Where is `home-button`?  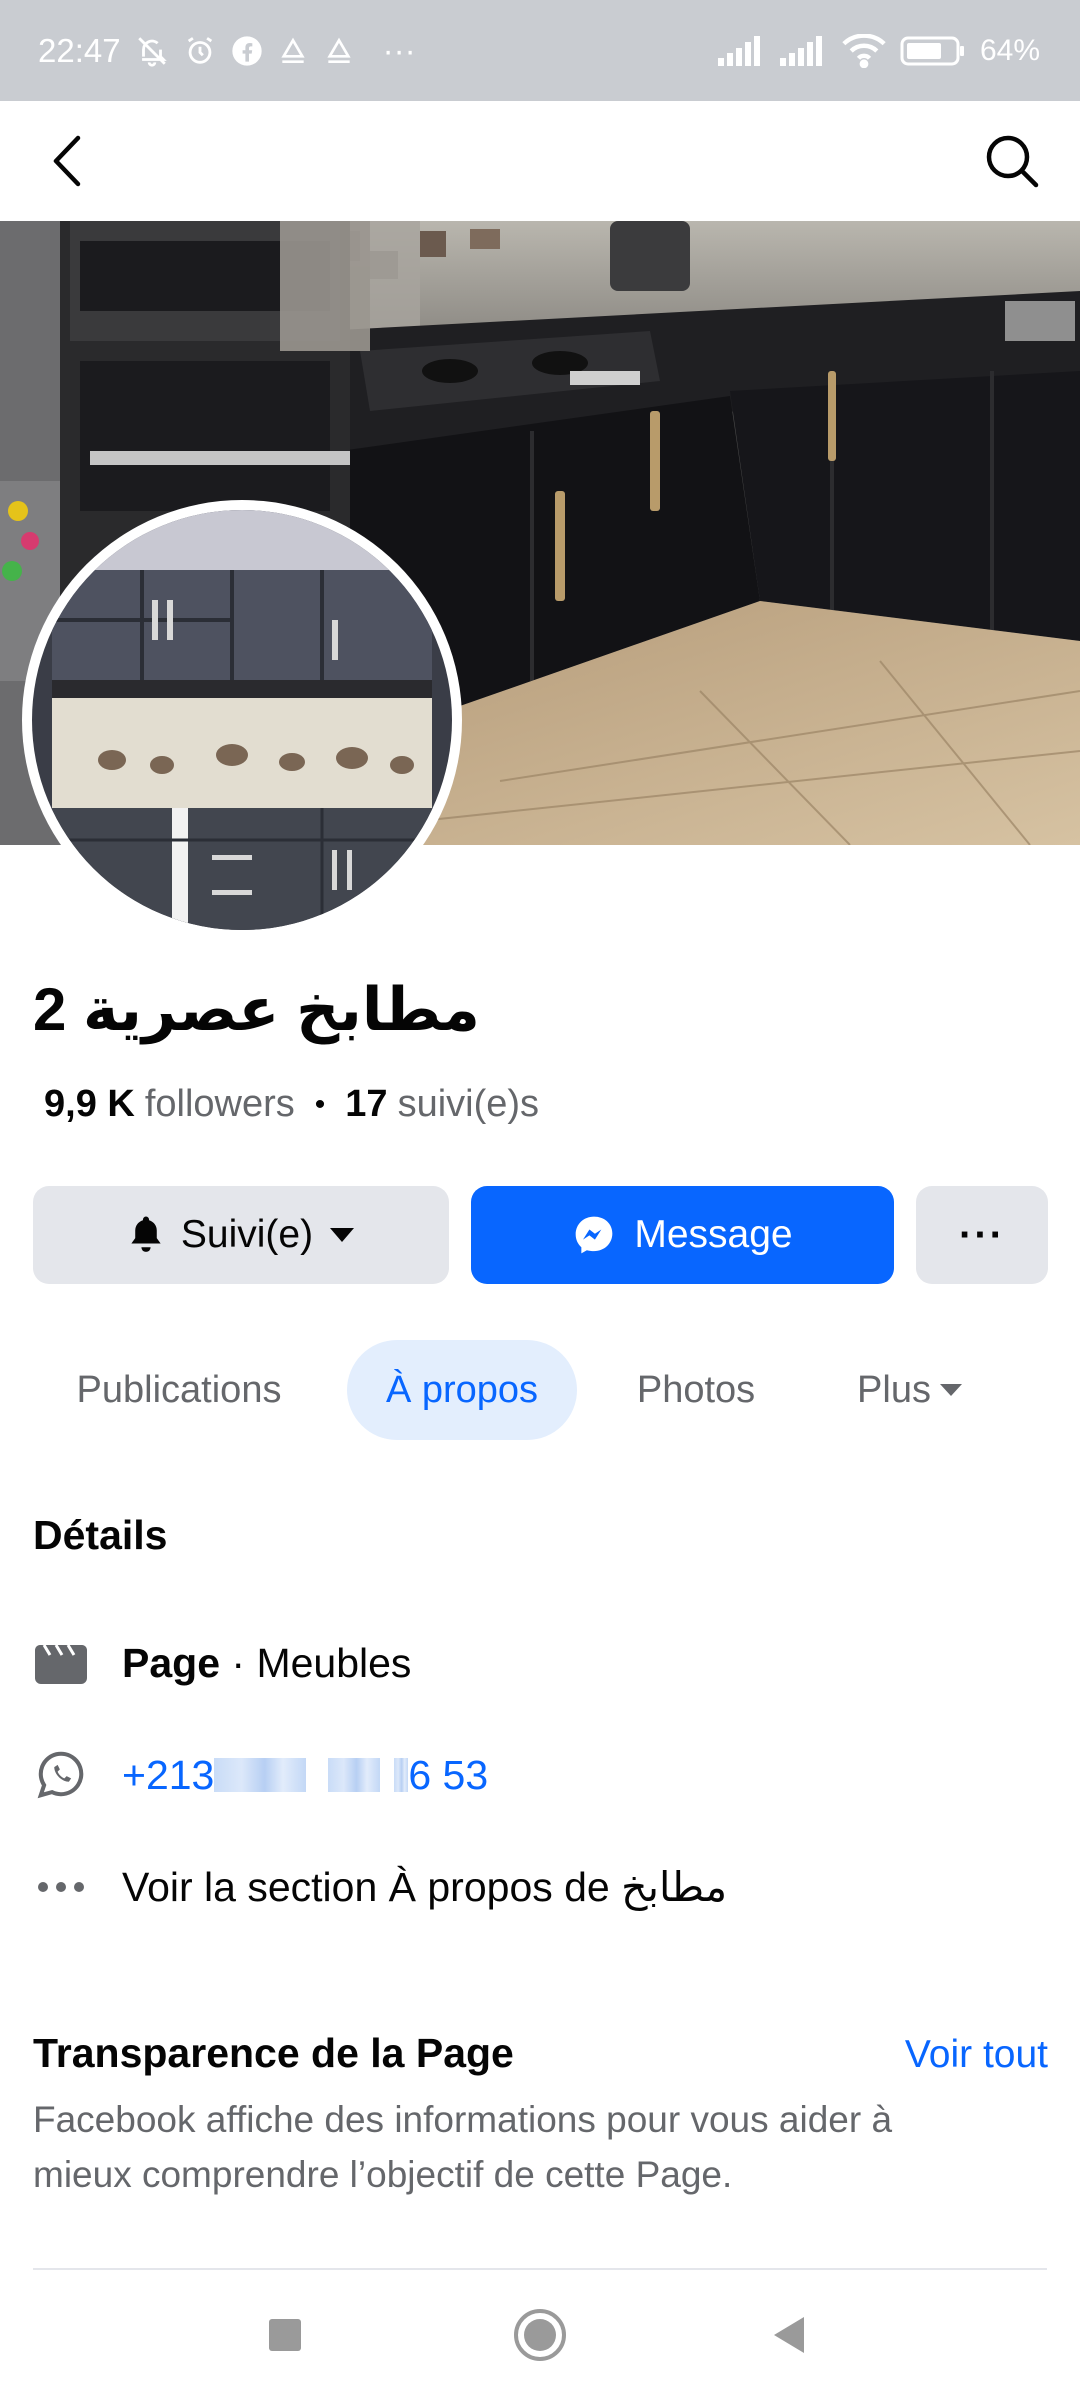
home-button is located at coordinates (540, 2335).